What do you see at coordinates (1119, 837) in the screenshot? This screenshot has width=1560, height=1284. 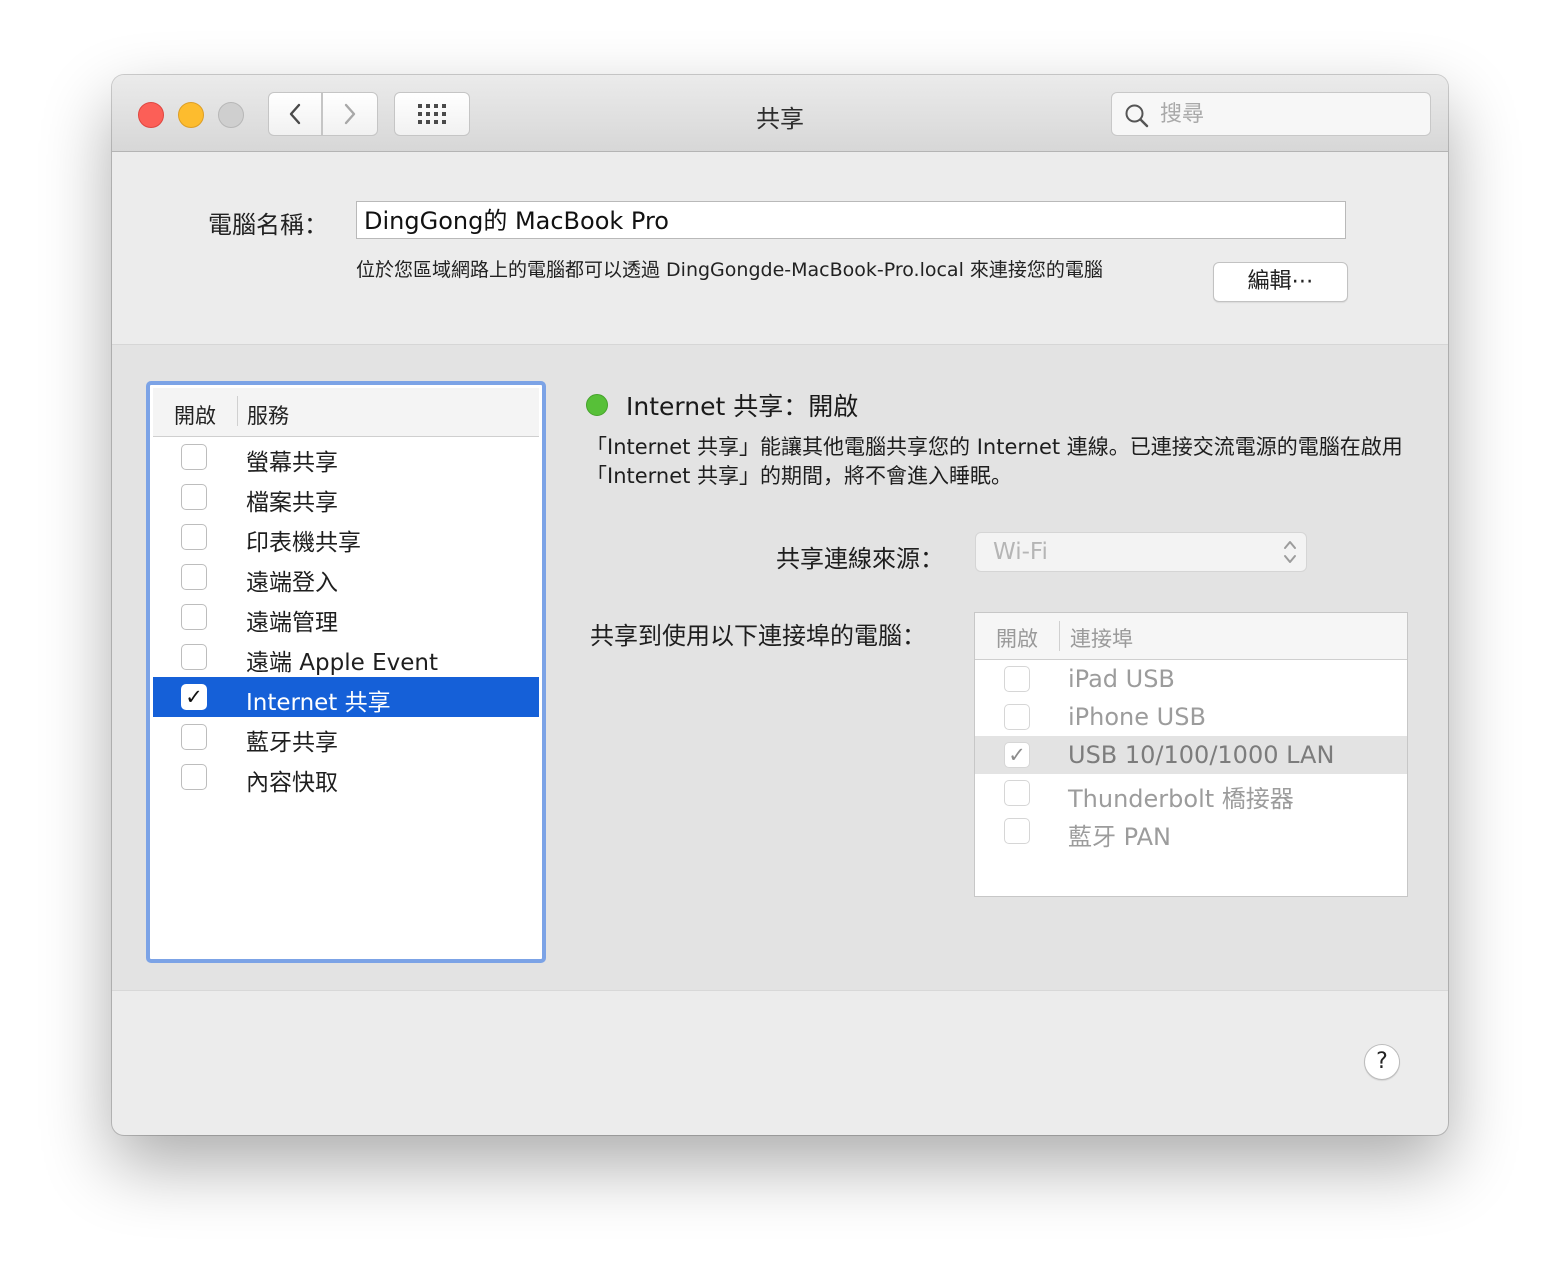 I see `port-label: 藍牙 PAN` at bounding box center [1119, 837].